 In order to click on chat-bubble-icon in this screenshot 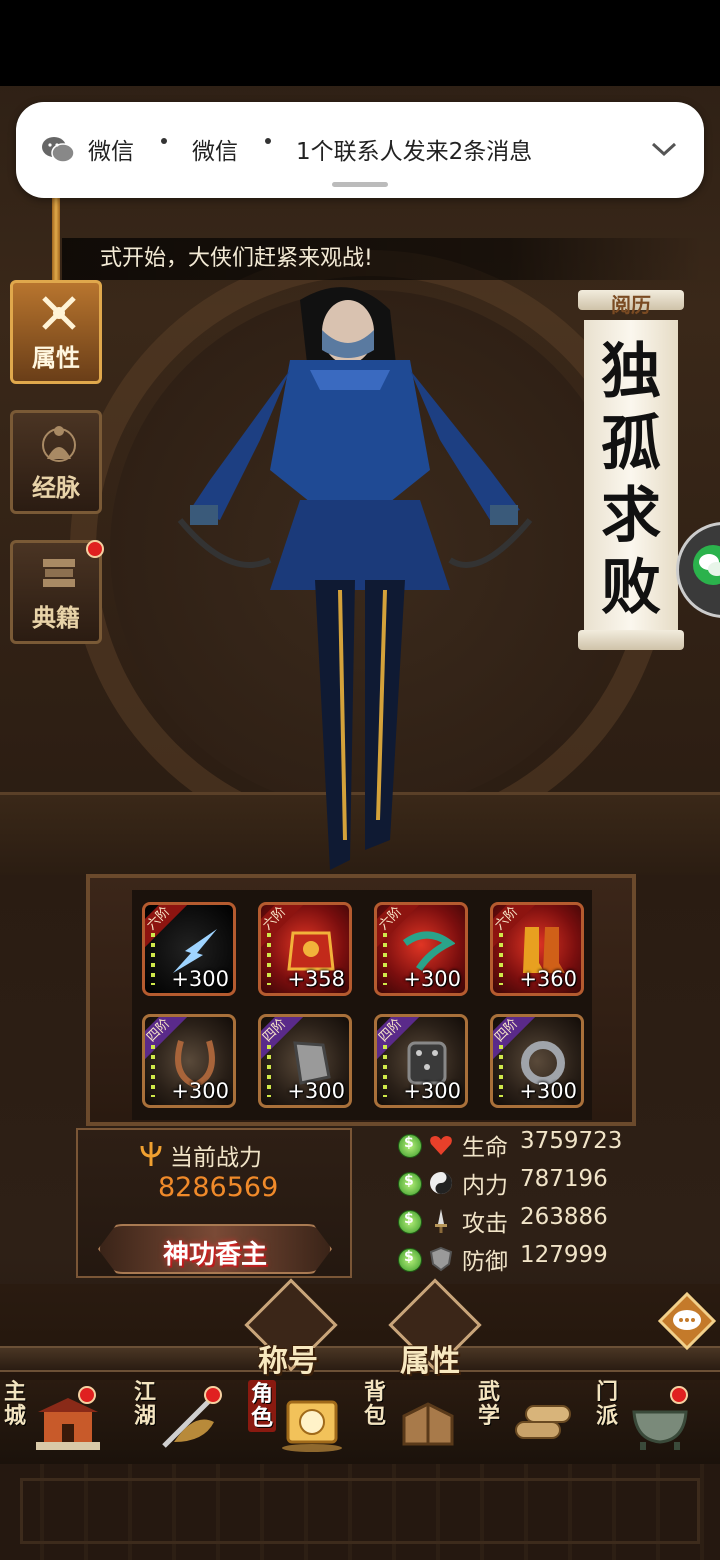, I will do `click(687, 1321)`.